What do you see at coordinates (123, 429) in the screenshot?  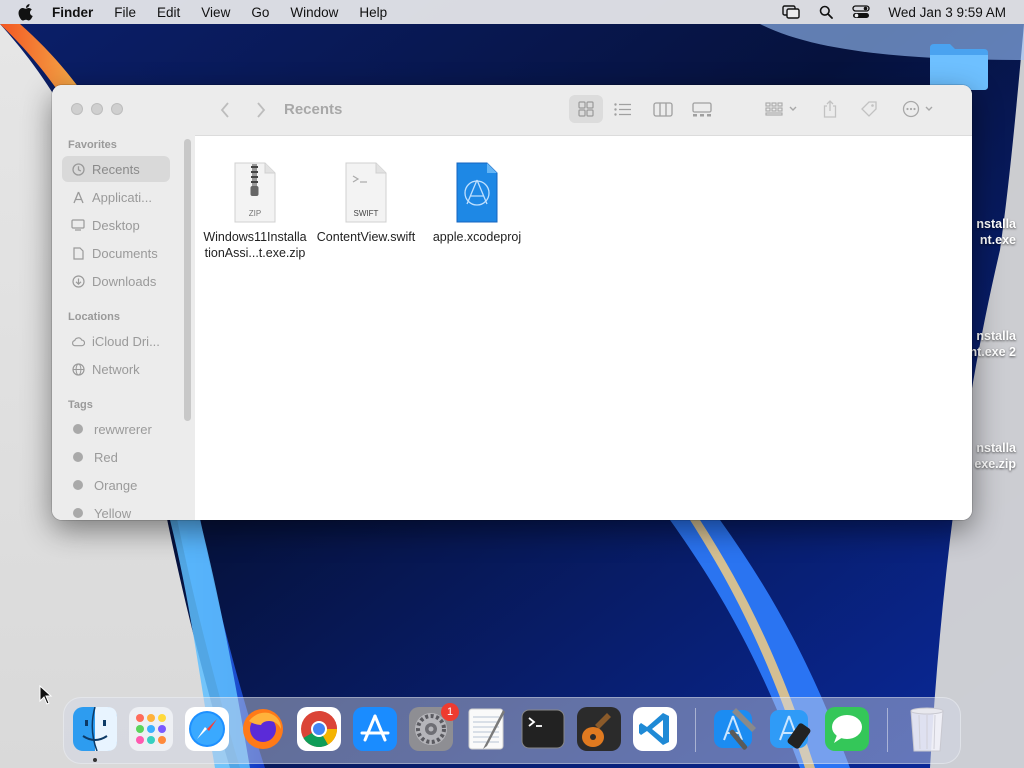 I see `sidebar-item-label: rewwrerer` at bounding box center [123, 429].